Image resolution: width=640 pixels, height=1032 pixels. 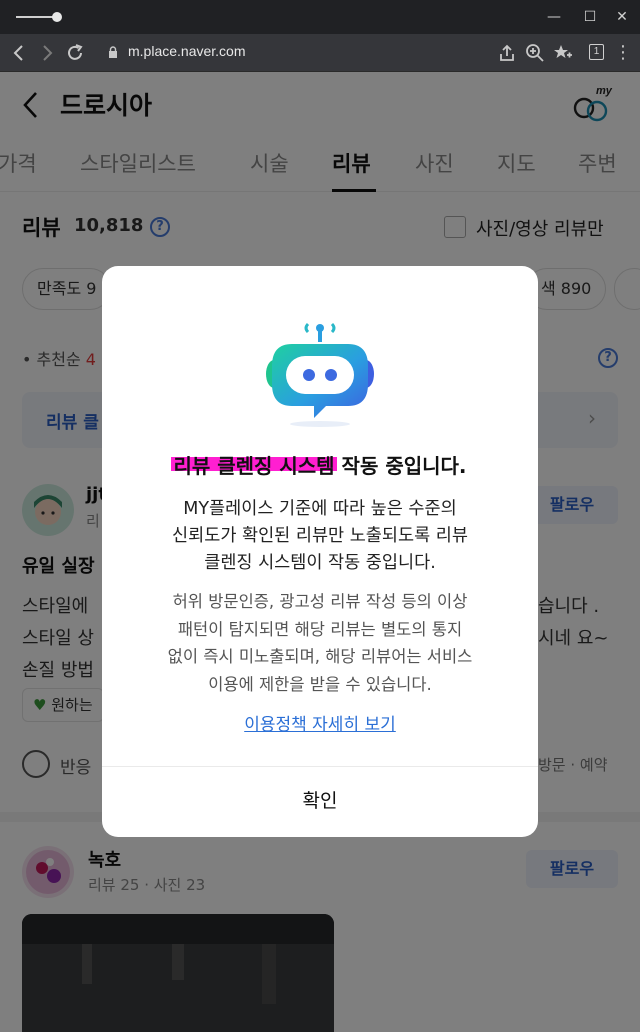 What do you see at coordinates (320, 374) in the screenshot?
I see `robot-chat-icon` at bounding box center [320, 374].